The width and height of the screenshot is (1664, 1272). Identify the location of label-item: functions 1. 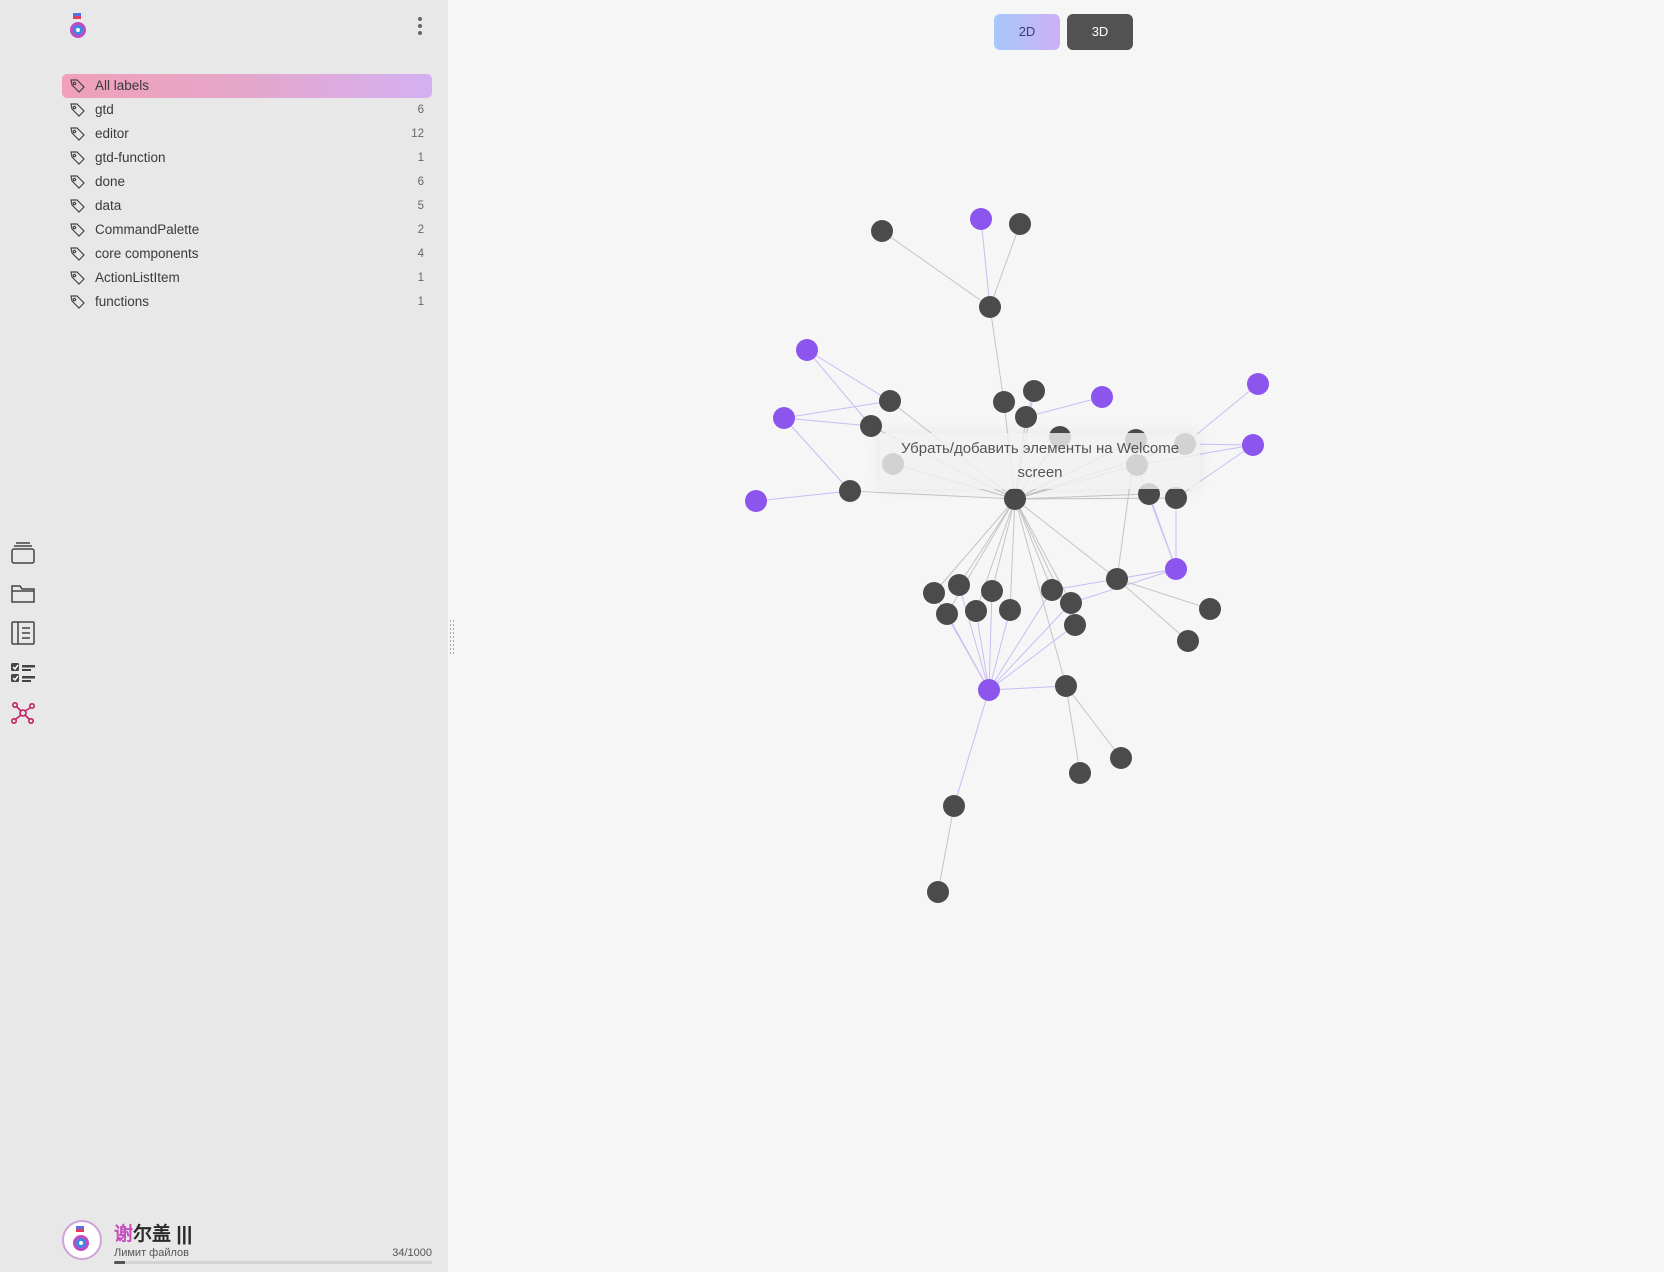
(247, 302).